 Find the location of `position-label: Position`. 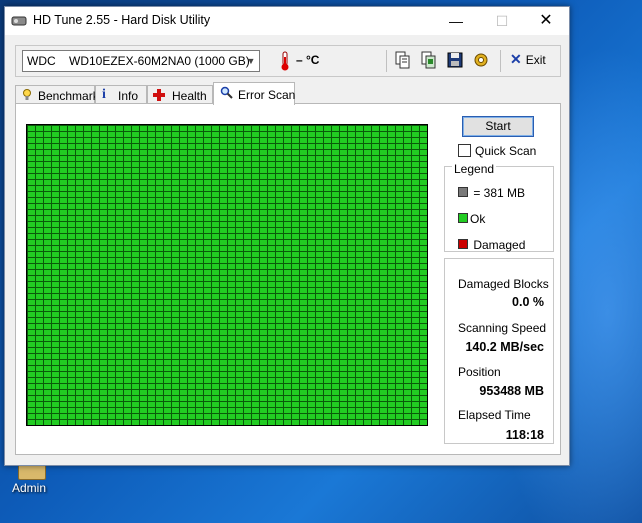

position-label: Position is located at coordinates (479, 372).